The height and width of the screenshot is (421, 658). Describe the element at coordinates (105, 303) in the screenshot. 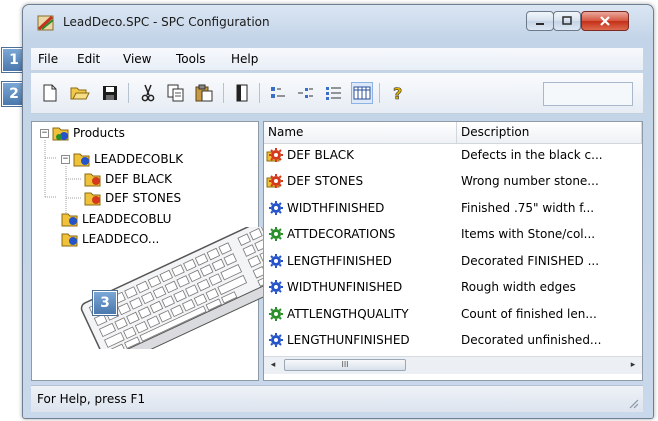

I see `callout-3: 3` at that location.